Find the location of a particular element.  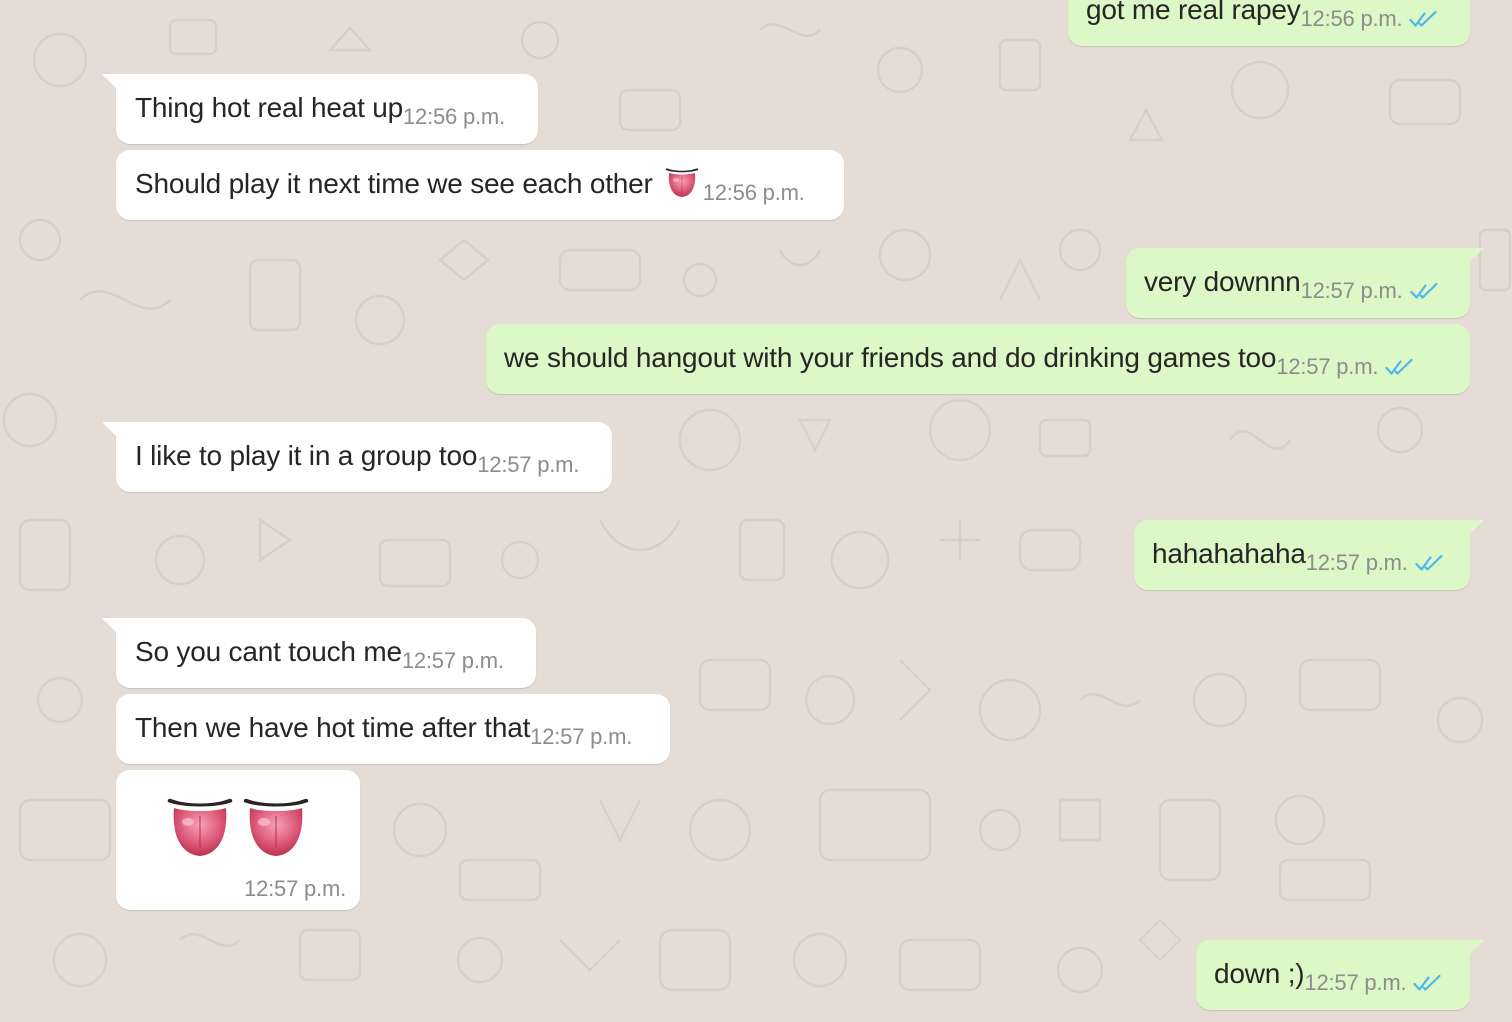

message-bubble-outgoing: got me real rapey 12:56 p.m. is located at coordinates (1269, 23).